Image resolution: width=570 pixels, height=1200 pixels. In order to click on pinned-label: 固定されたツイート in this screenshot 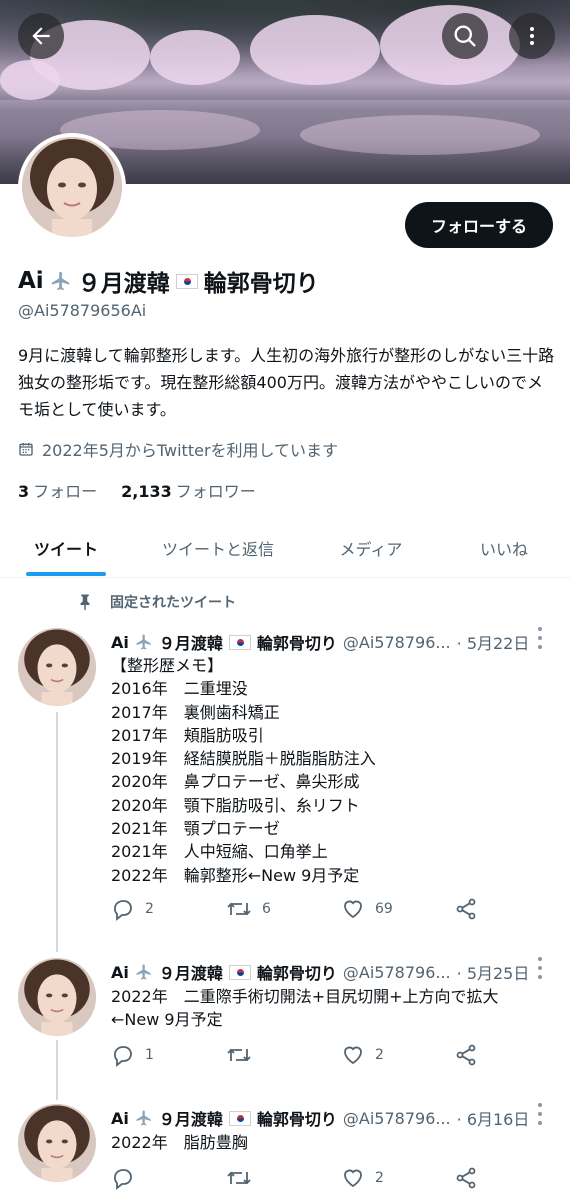, I will do `click(173, 603)`.